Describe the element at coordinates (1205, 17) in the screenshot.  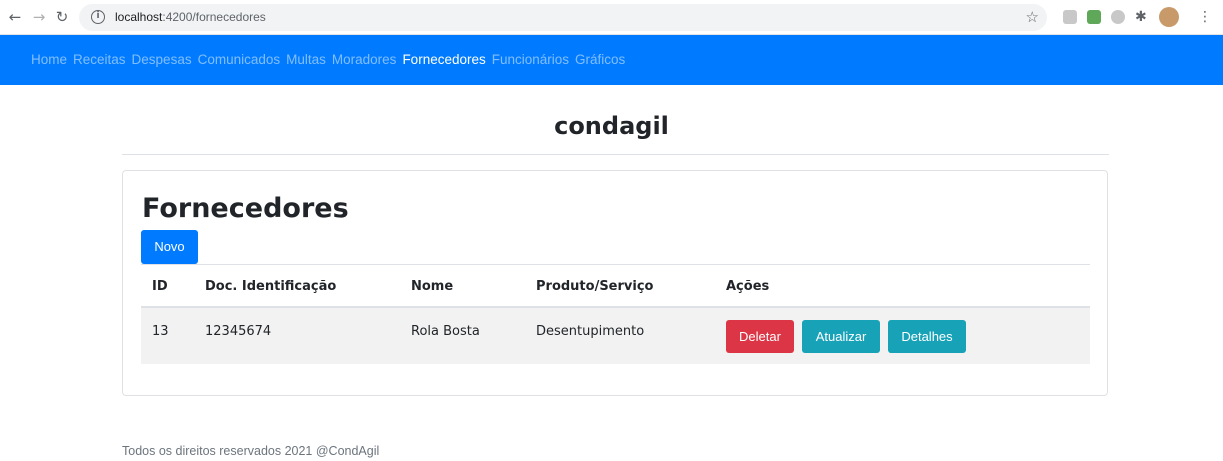
I see `kebab-menu-icon: ⋮` at that location.